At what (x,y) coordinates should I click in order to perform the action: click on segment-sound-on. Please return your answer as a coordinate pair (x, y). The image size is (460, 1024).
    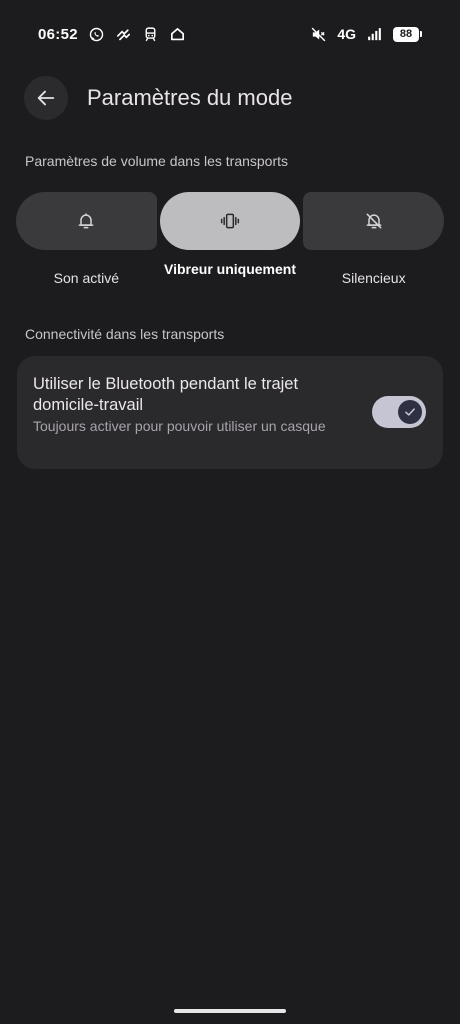
    Looking at the image, I should click on (86, 221).